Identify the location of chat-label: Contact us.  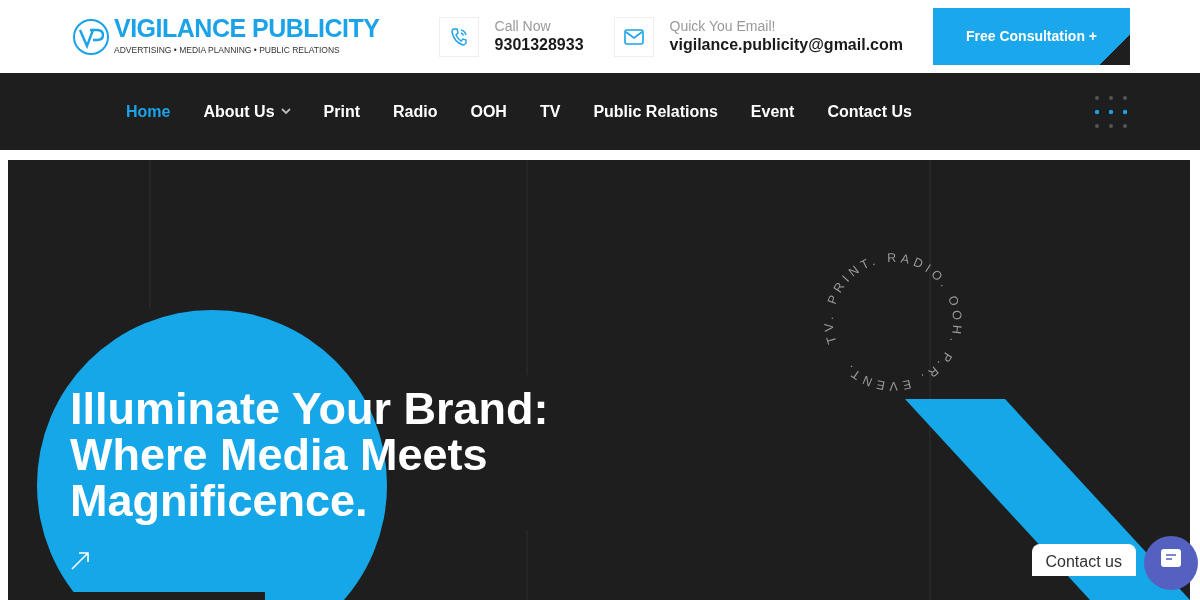
(1083, 560).